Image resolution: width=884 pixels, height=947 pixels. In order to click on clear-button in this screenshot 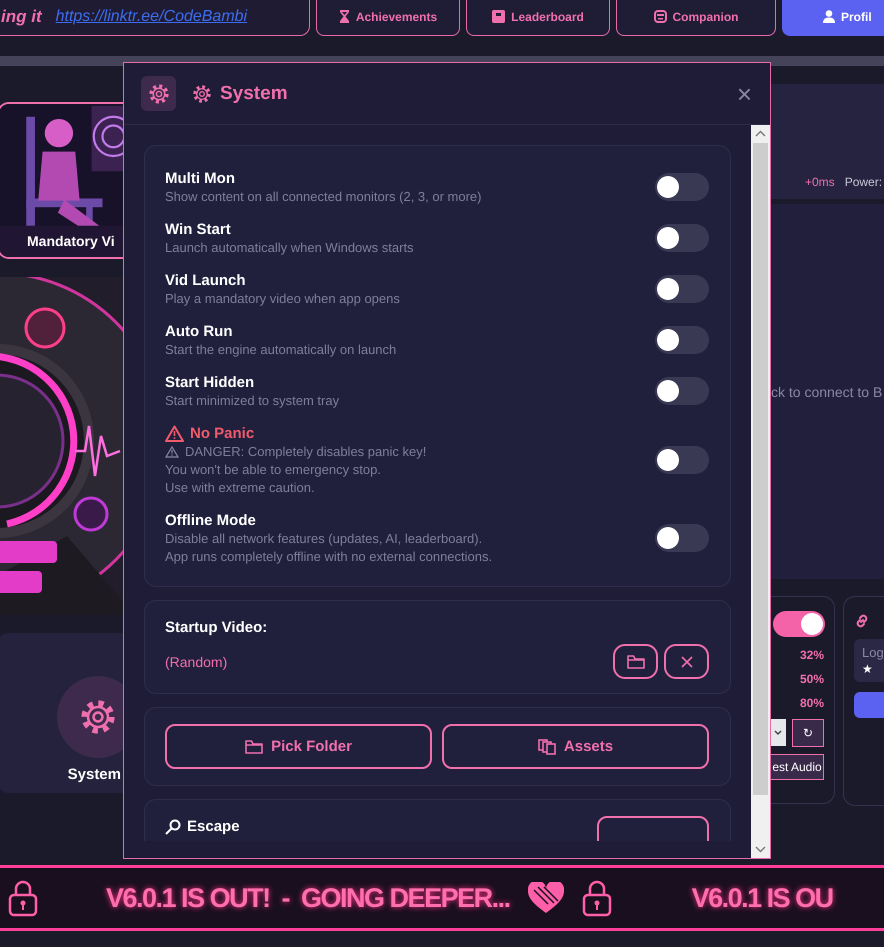, I will do `click(686, 661)`.